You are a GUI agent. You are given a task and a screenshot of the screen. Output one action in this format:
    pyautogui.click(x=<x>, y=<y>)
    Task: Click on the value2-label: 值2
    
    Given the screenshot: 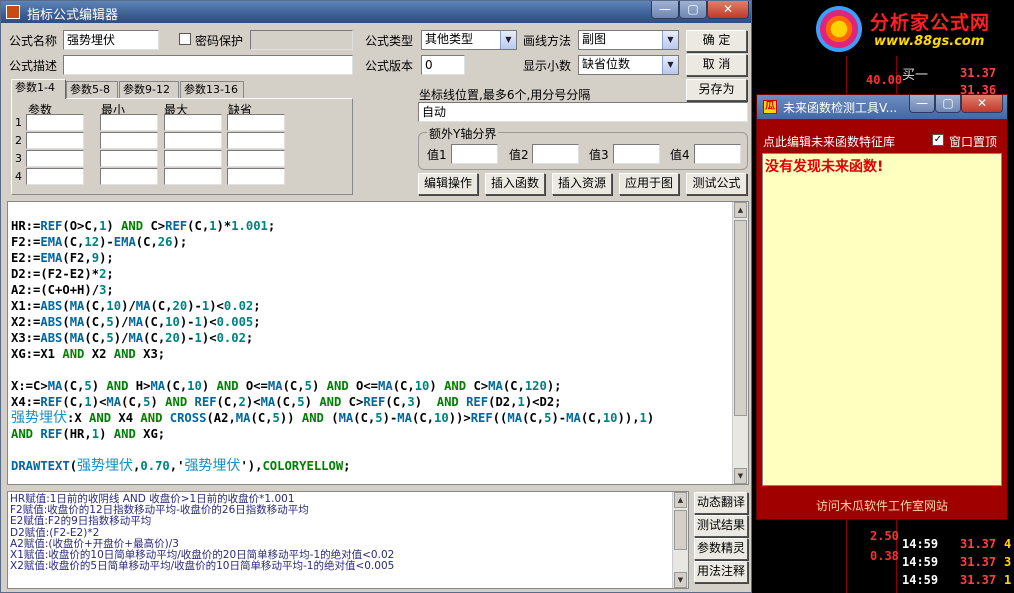 What is the action you would take?
    pyautogui.click(x=519, y=155)
    